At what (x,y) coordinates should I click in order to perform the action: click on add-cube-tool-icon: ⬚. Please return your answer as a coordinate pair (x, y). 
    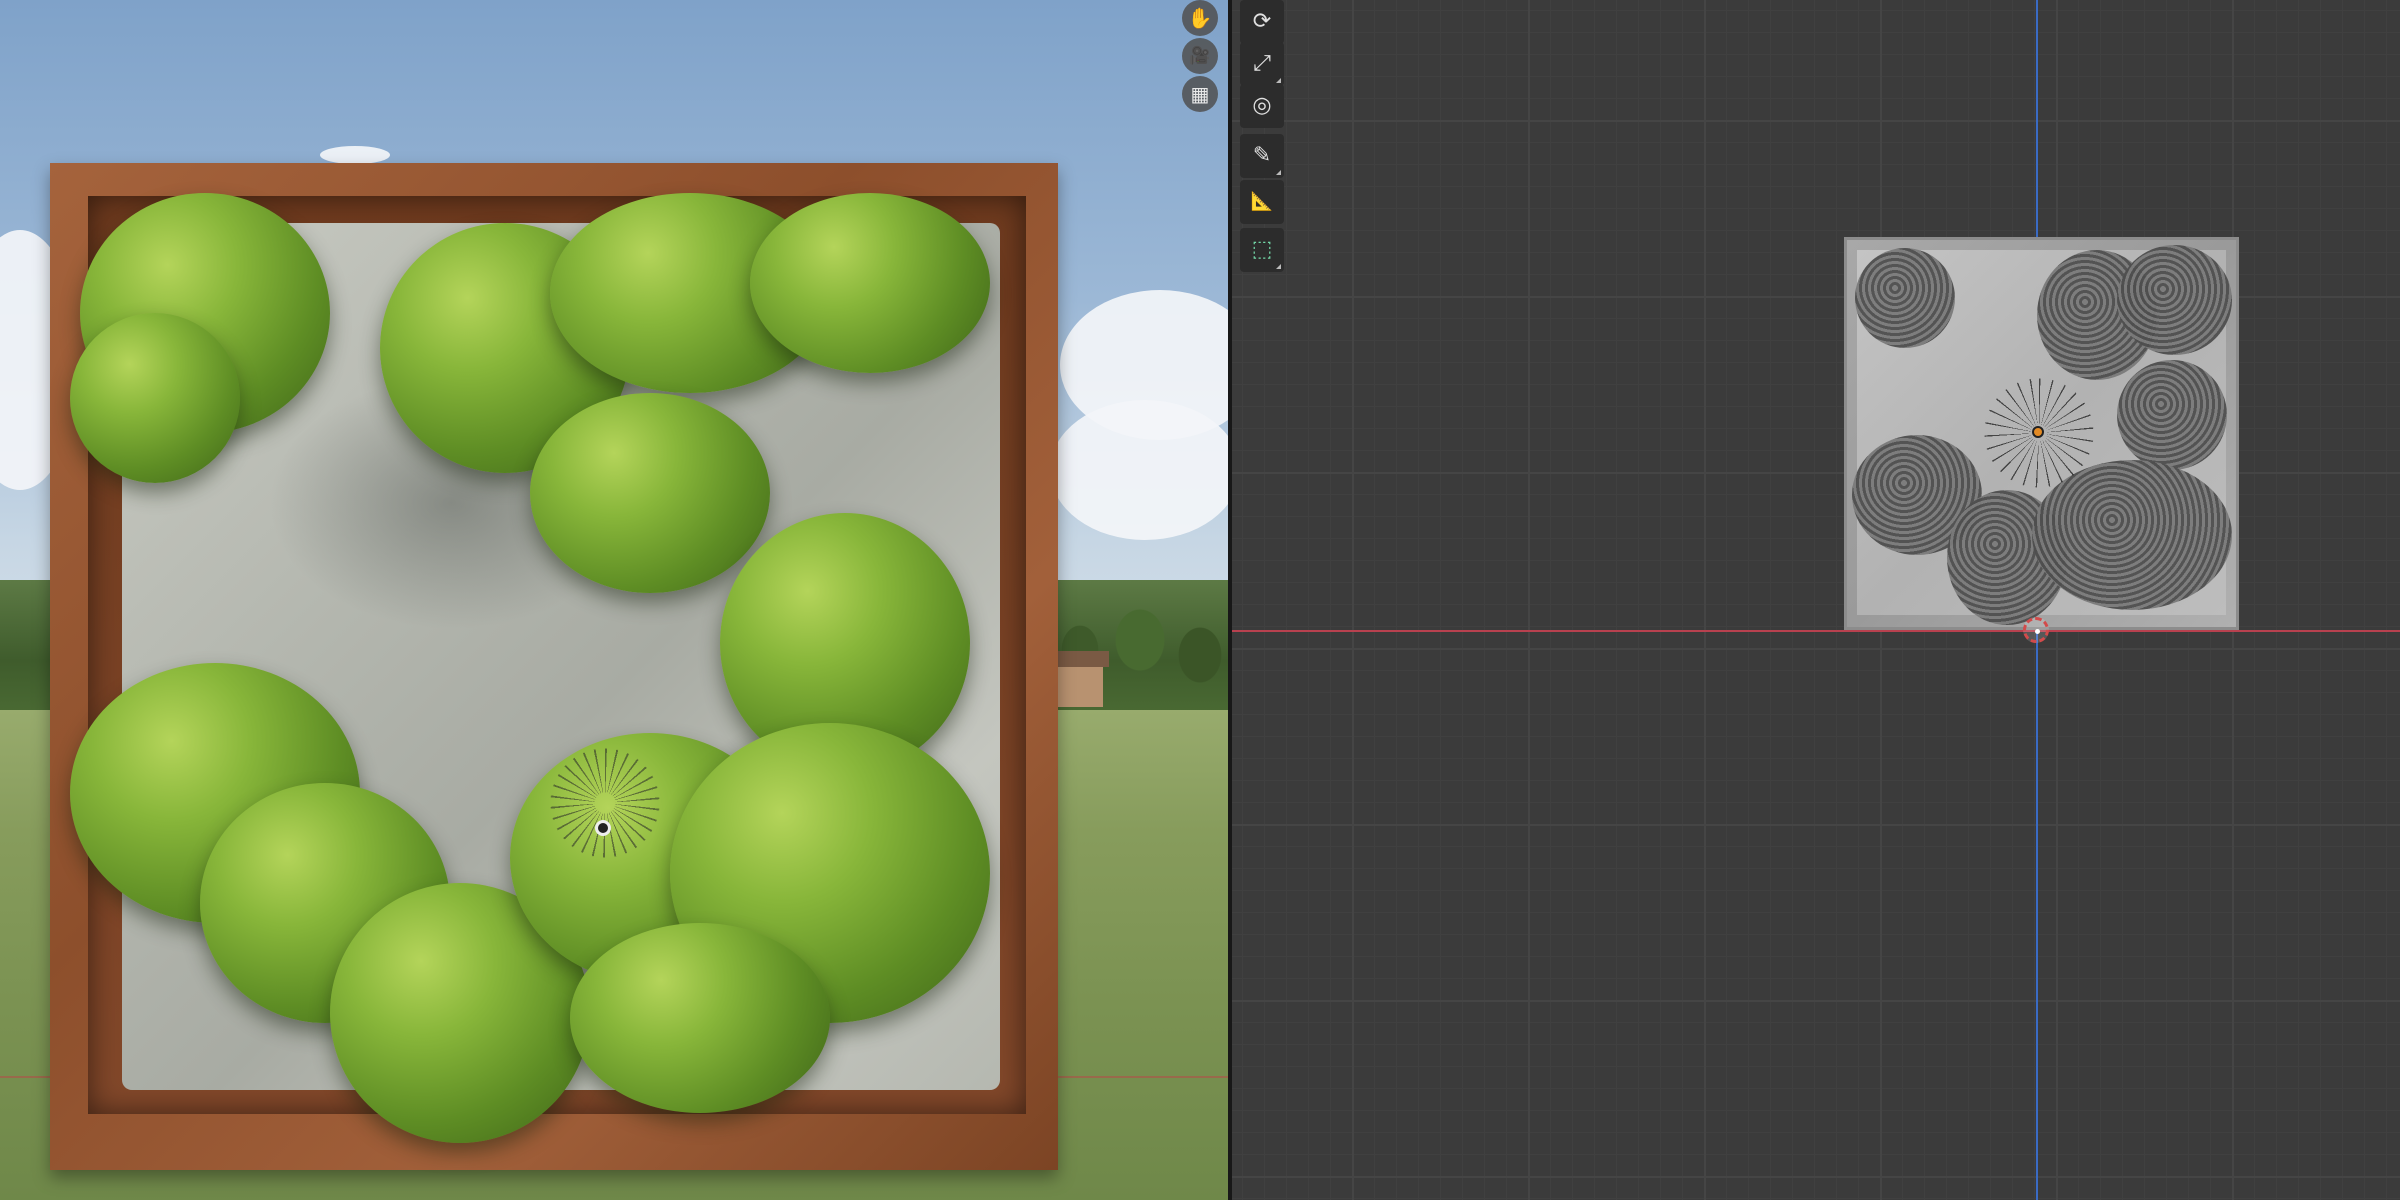
    Looking at the image, I should click on (1262, 250).